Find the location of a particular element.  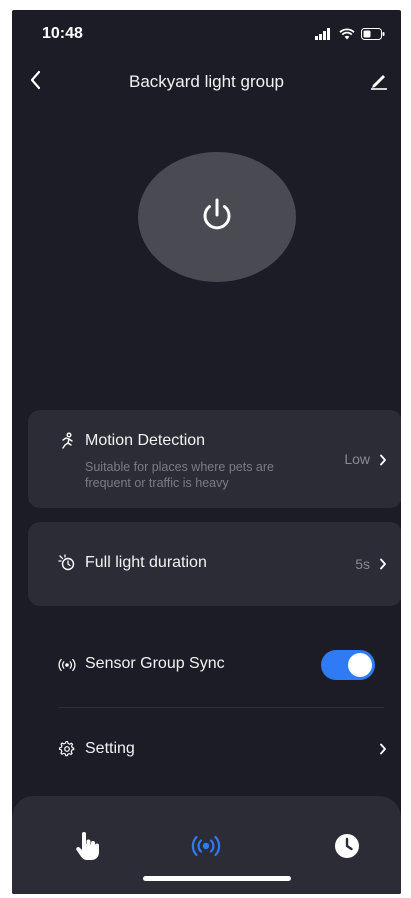

page-title: Backyard light group is located at coordinates (206, 81).